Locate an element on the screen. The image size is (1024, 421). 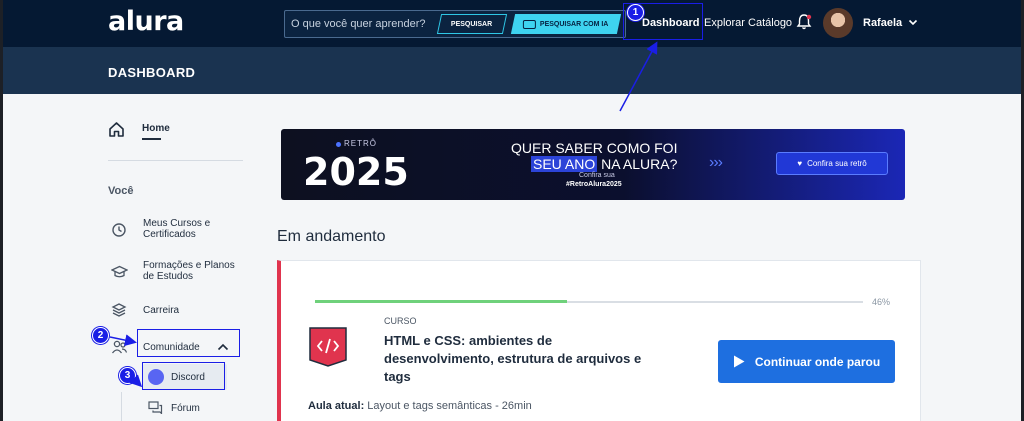
check-retro-label: Confira sua retrô is located at coordinates (837, 163).